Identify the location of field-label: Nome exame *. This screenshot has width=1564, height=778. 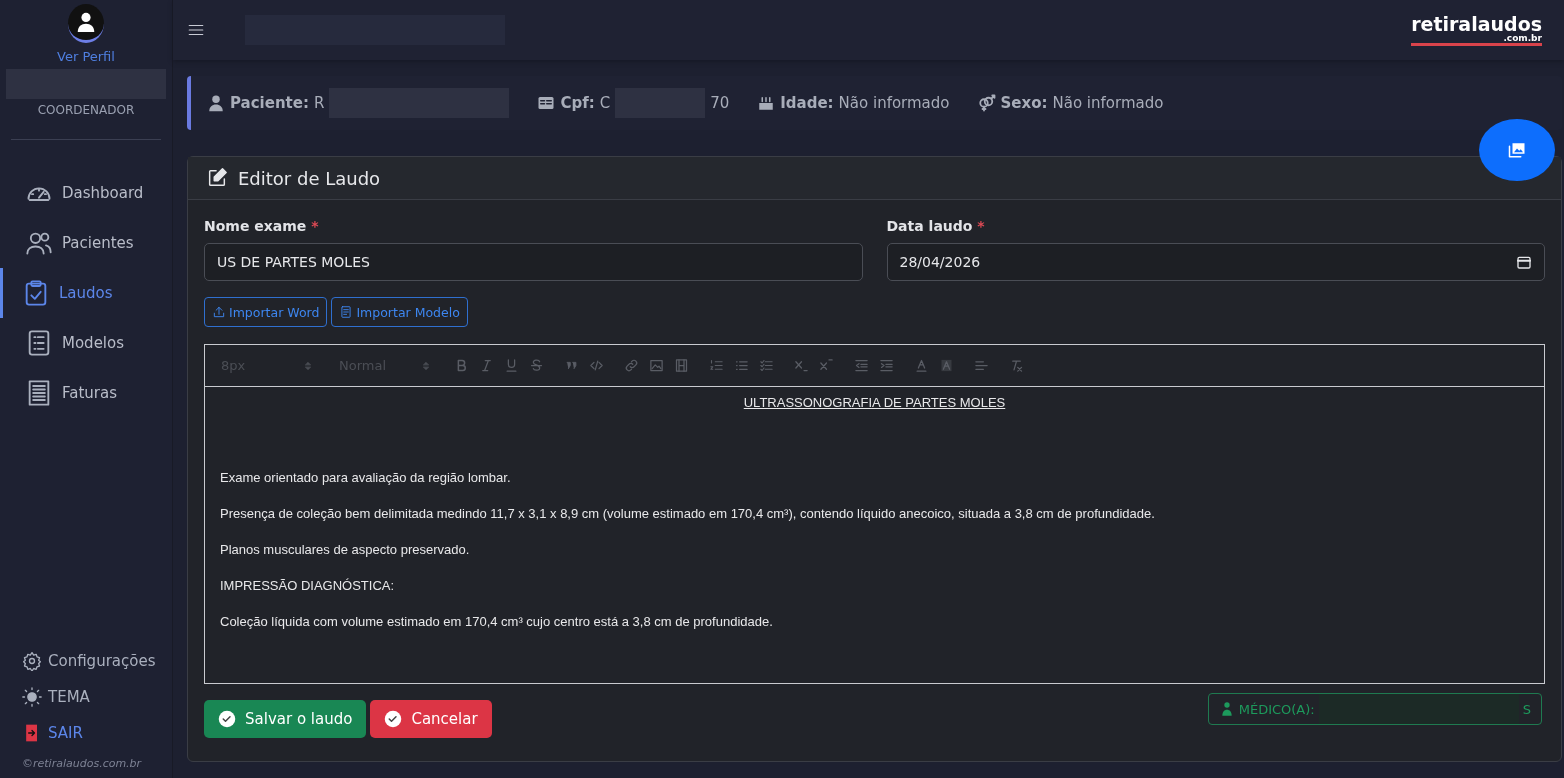
(262, 226).